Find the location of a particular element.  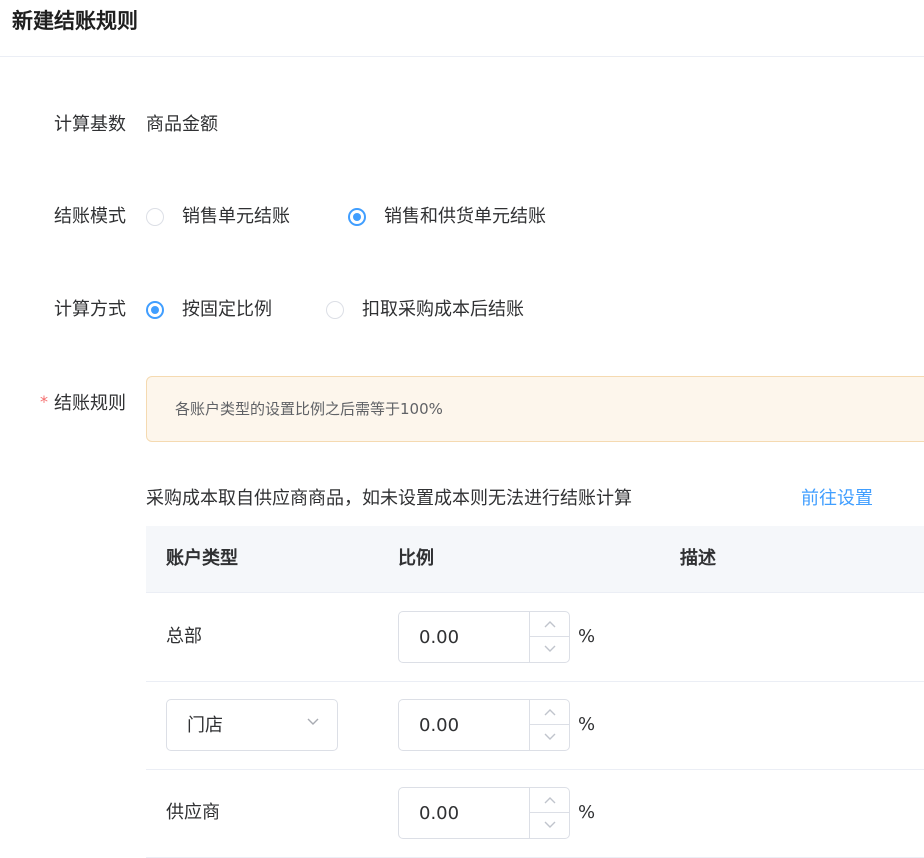

method-radio-fixed-ratio: 按固定比例 is located at coordinates (209, 310).